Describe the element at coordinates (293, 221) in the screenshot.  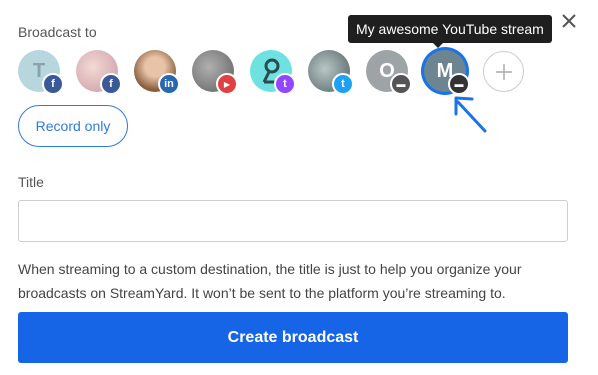
I see `title-input` at that location.